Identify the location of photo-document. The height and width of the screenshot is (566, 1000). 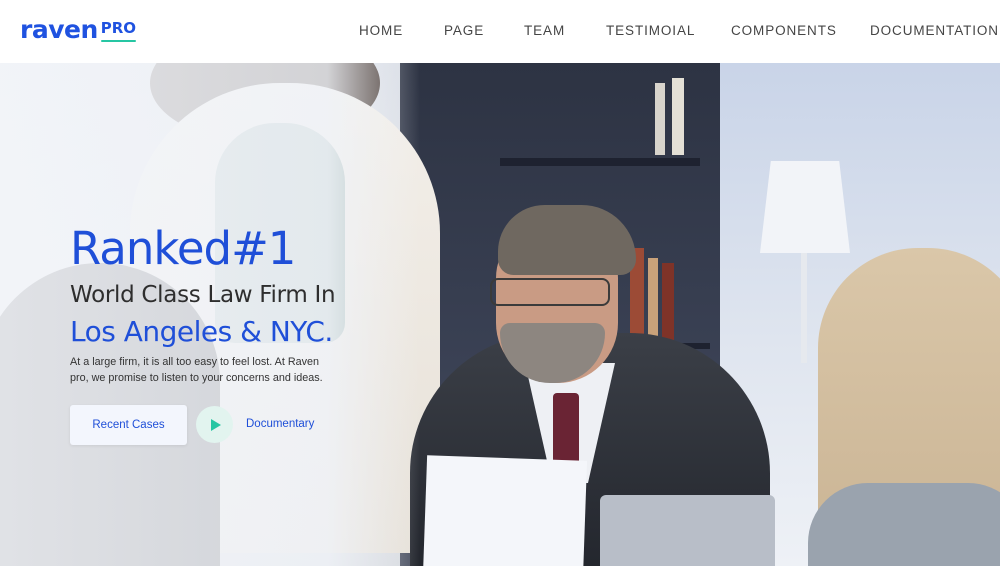
(505, 510).